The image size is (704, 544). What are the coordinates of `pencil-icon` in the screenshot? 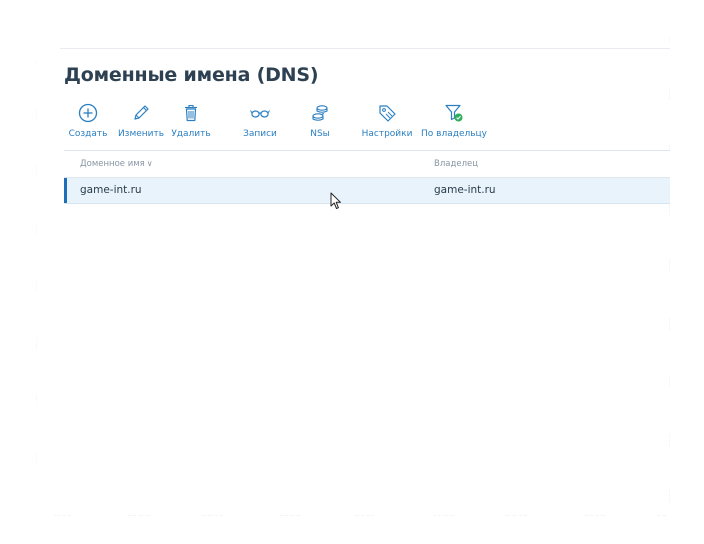 It's located at (141, 112).